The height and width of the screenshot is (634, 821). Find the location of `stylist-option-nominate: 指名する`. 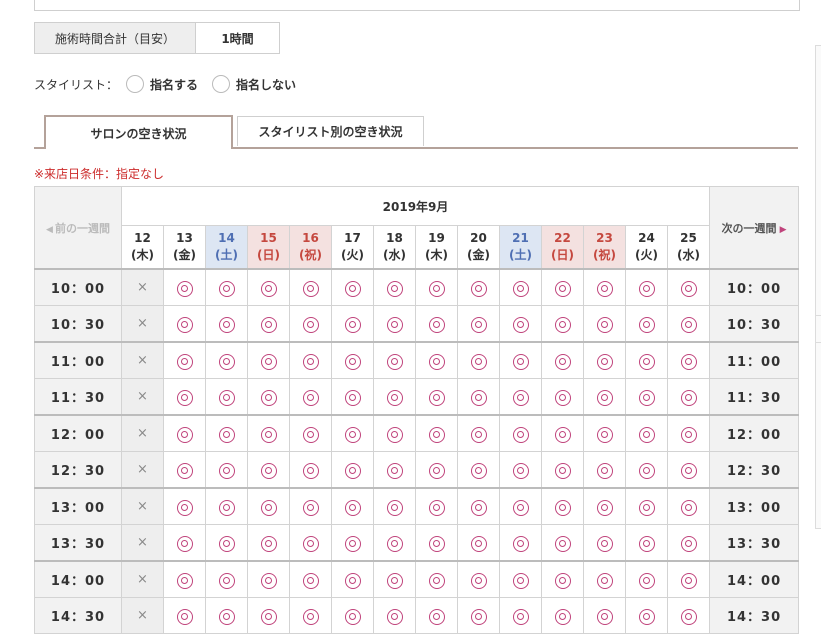

stylist-option-nominate: 指名する is located at coordinates (162, 84).